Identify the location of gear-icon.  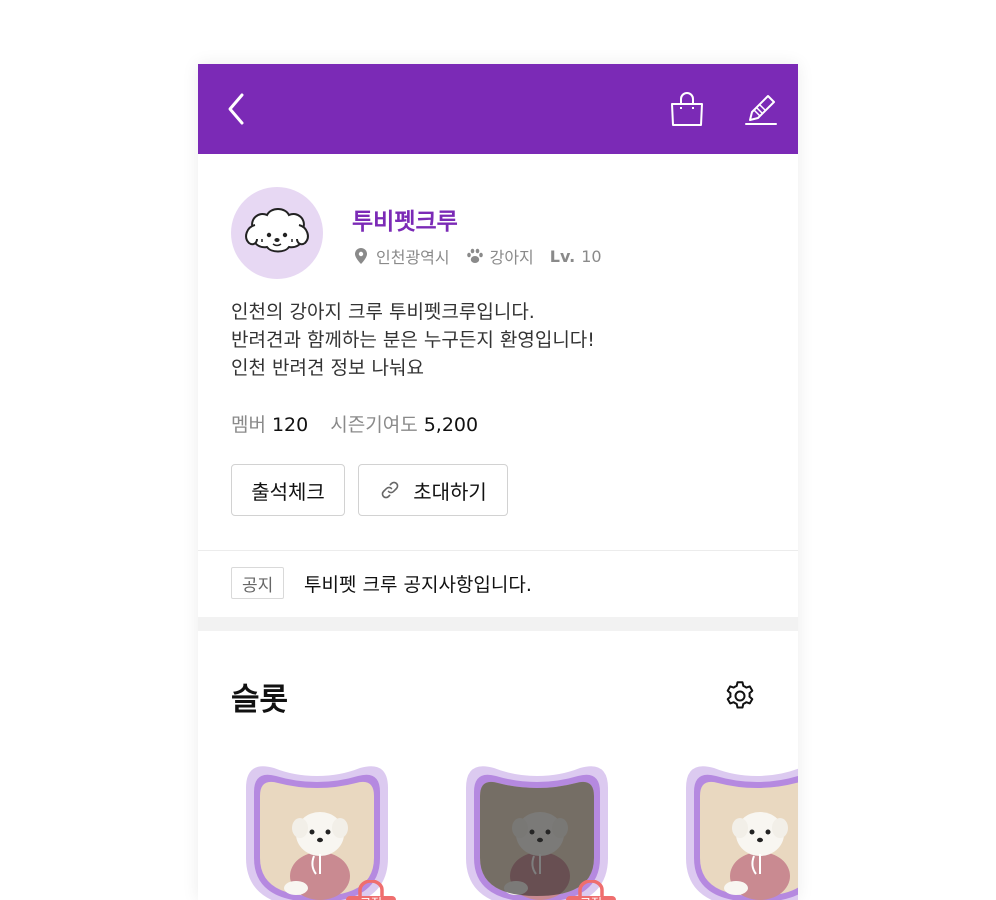
(740, 695).